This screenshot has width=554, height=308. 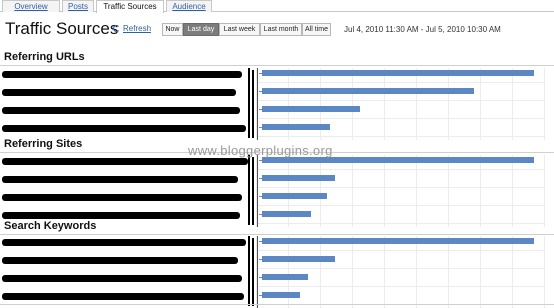 I want to click on tab-traffic-sources: Traffic Sources, so click(x=130, y=6).